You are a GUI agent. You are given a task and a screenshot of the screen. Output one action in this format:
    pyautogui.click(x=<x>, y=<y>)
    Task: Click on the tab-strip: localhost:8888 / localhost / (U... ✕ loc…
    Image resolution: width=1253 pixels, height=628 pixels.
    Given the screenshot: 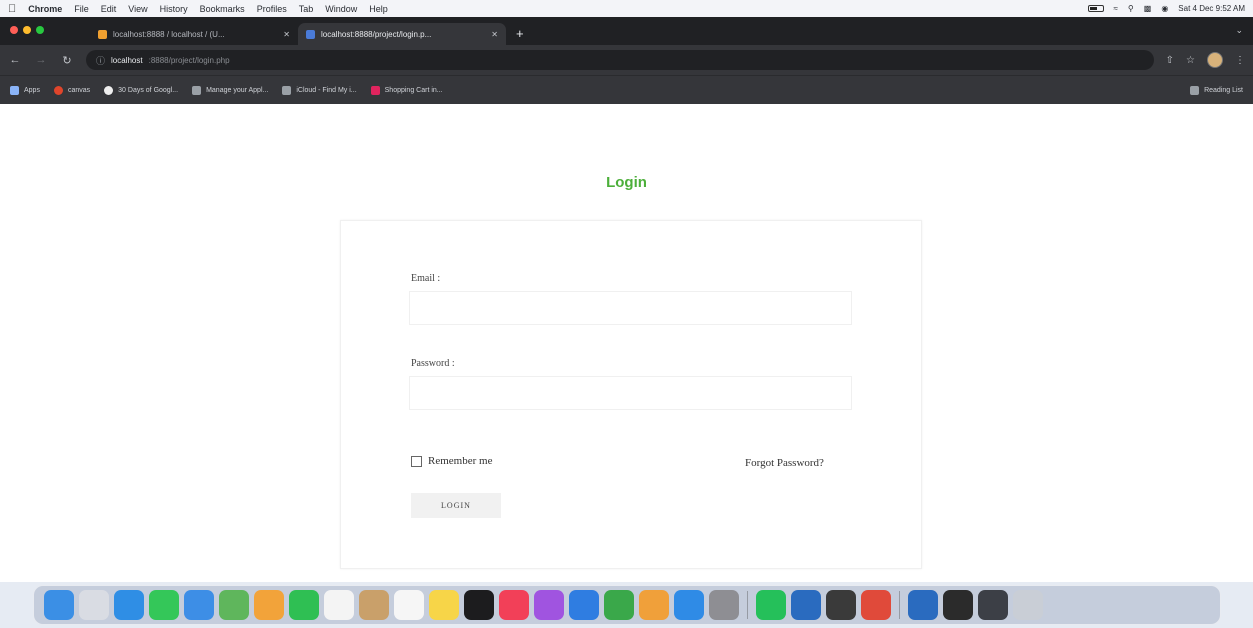 What is the action you would take?
    pyautogui.click(x=626, y=31)
    